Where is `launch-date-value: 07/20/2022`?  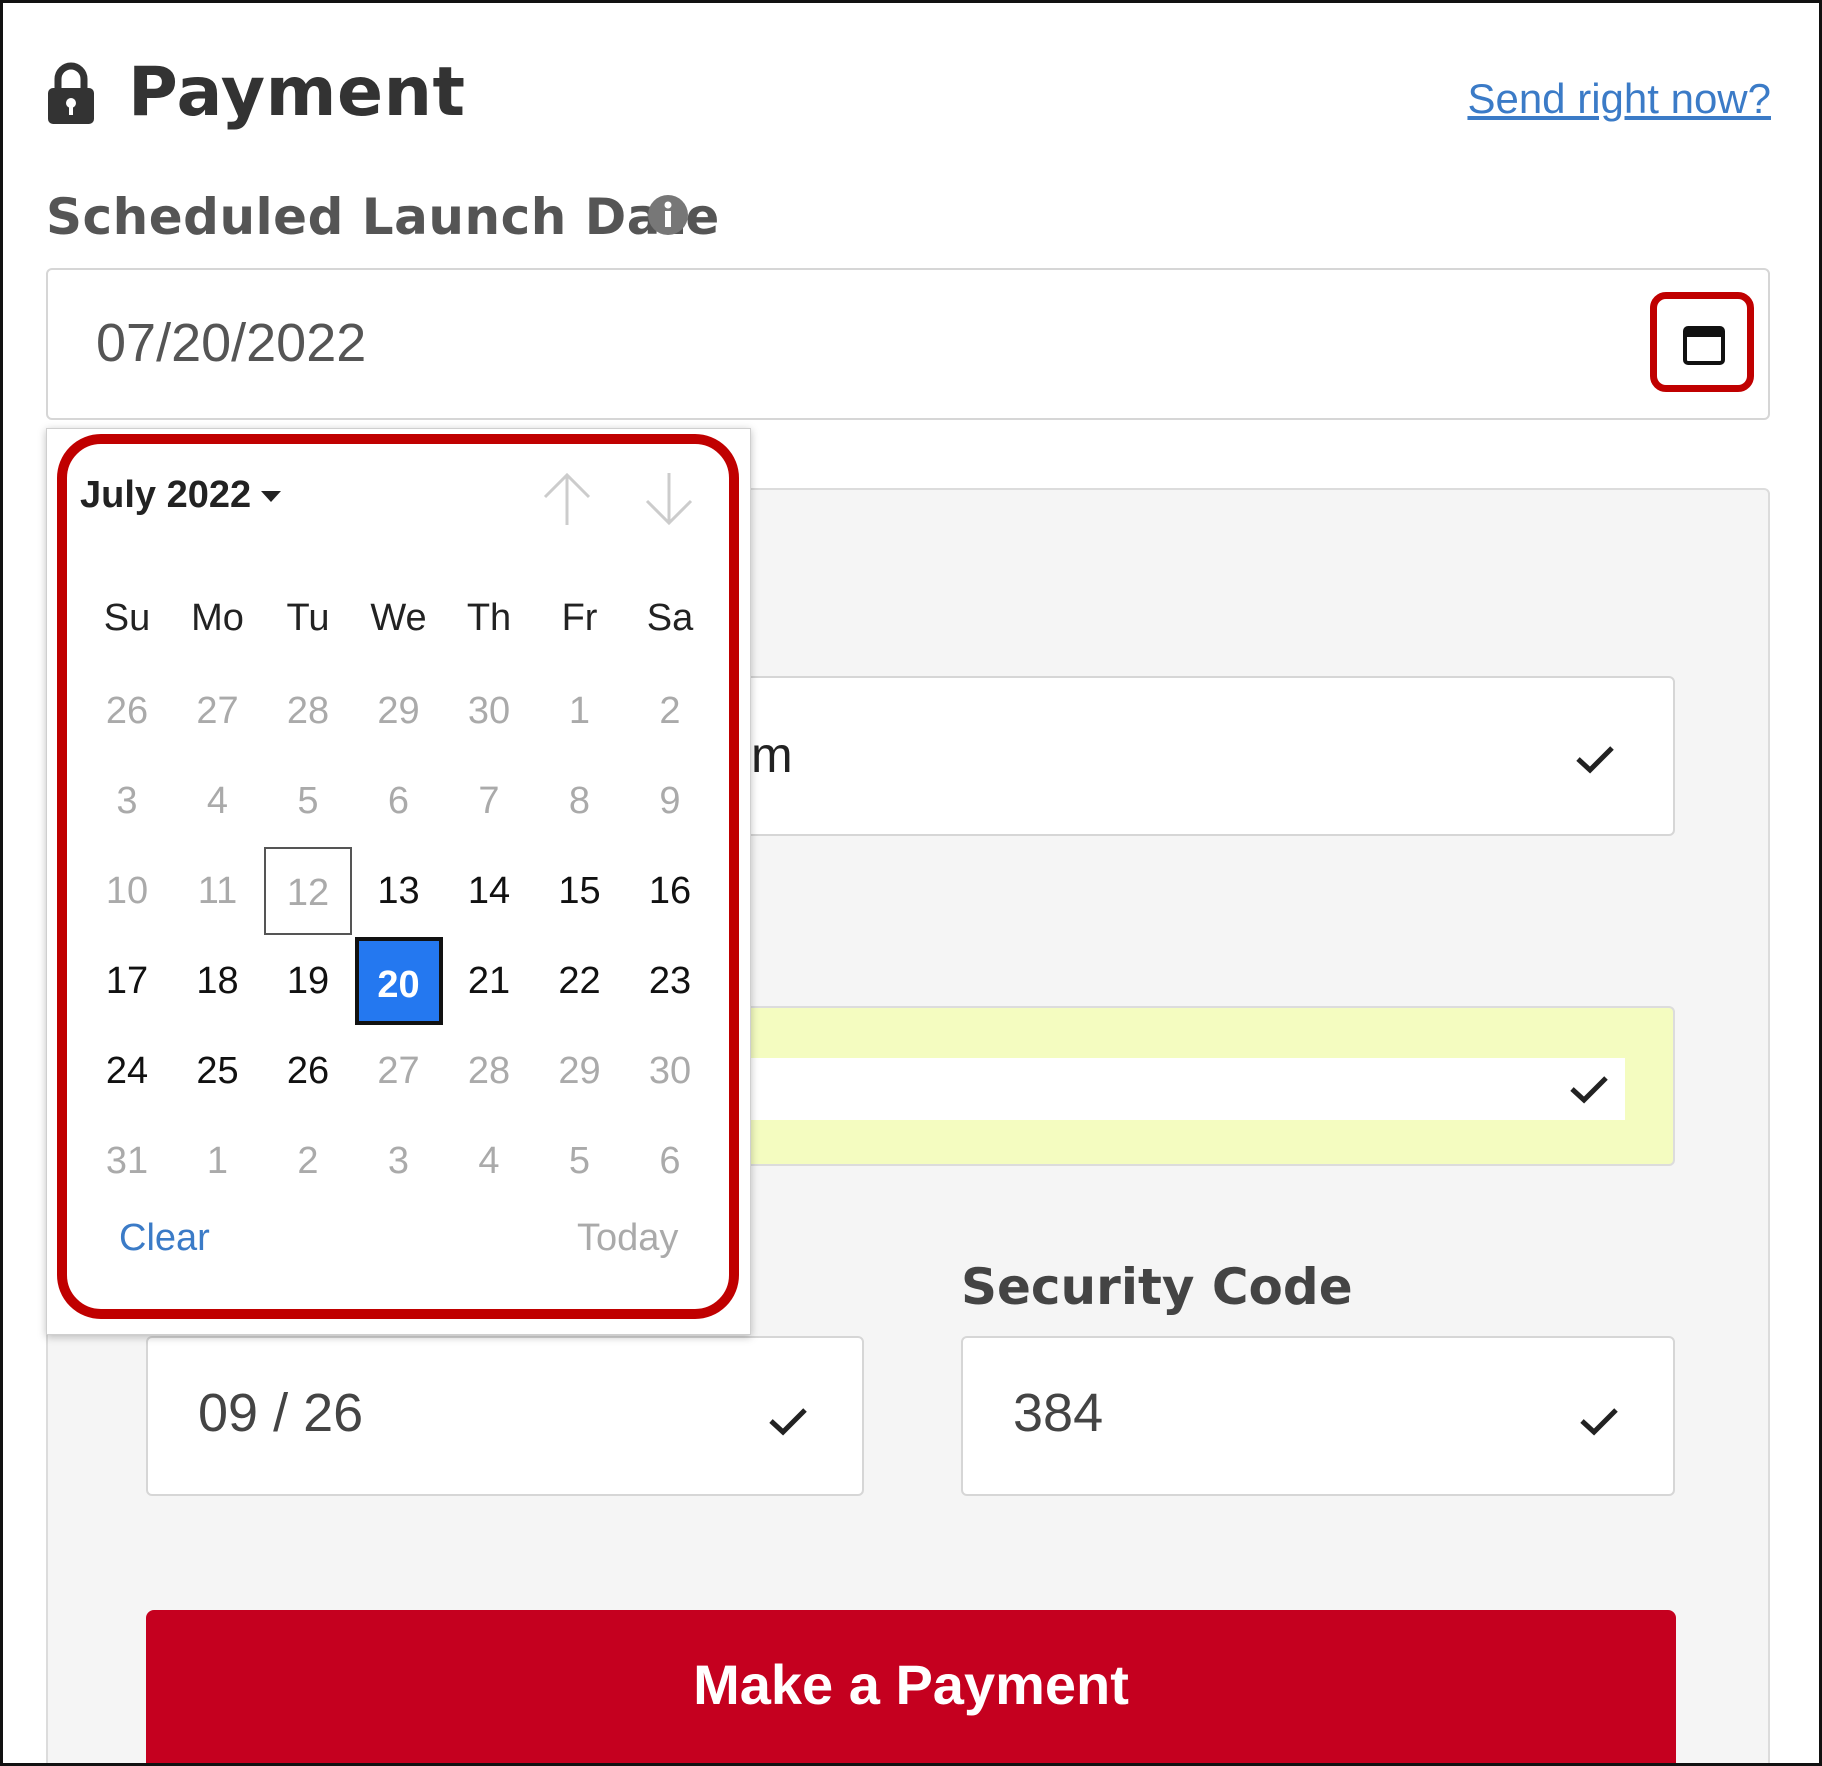 launch-date-value: 07/20/2022 is located at coordinates (231, 343).